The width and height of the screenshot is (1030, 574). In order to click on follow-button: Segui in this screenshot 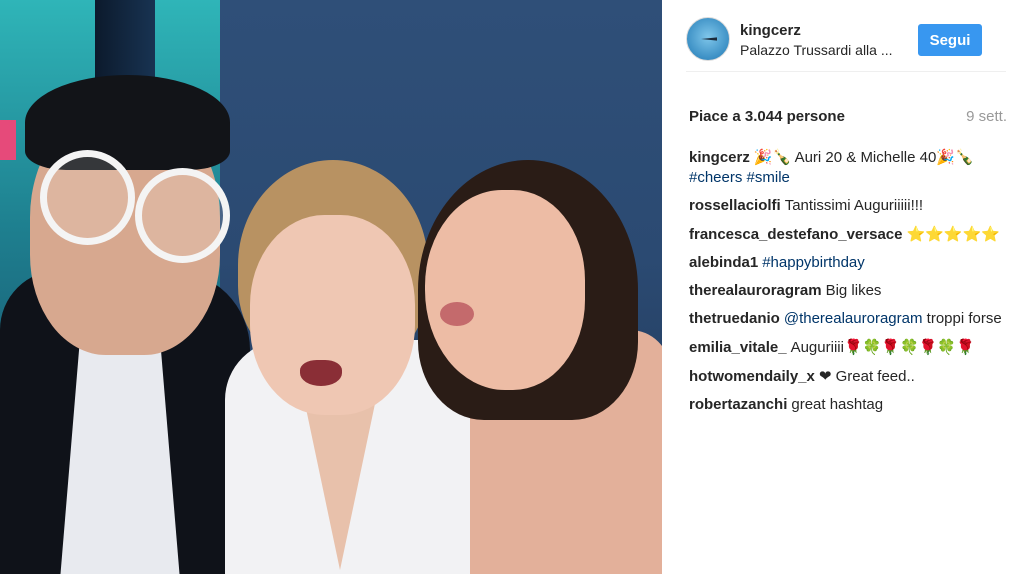, I will do `click(950, 40)`.